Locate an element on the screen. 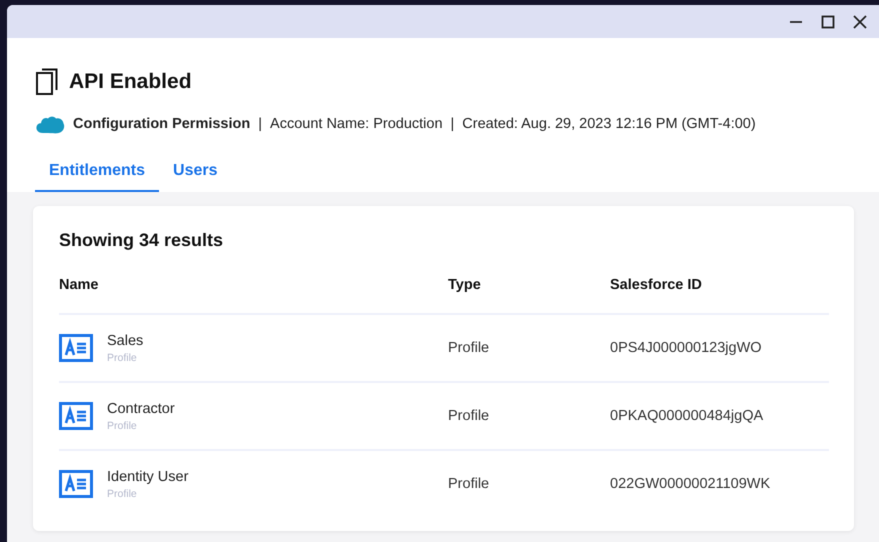 This screenshot has width=879, height=542. results-heading: Showing 34 results is located at coordinates (141, 240).